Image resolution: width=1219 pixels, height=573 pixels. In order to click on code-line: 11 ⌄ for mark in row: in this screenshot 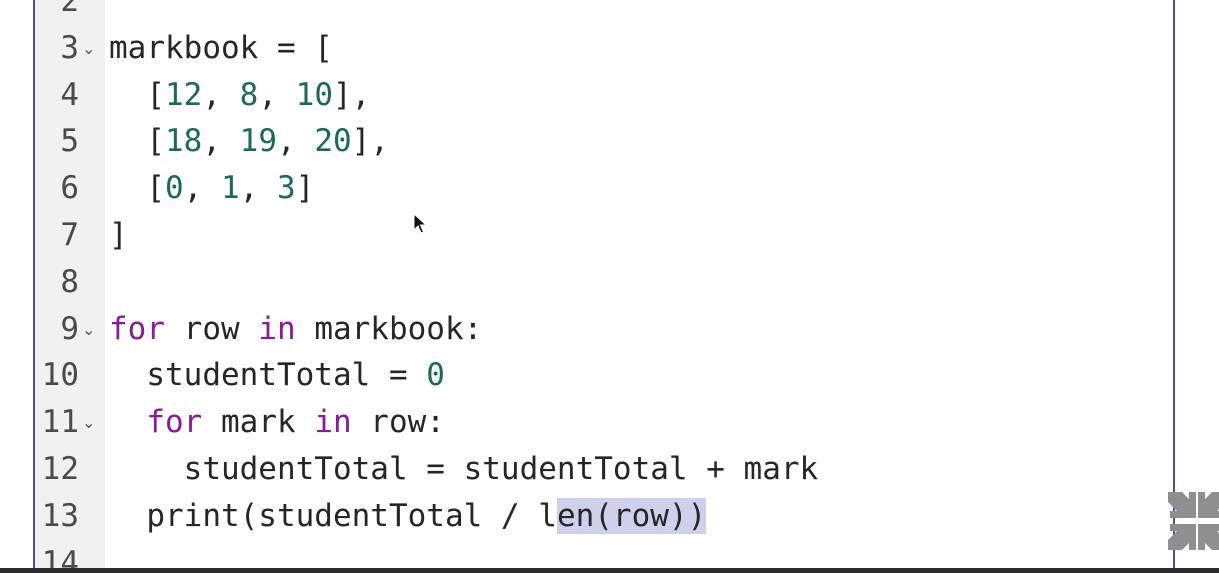, I will do `click(604, 422)`.